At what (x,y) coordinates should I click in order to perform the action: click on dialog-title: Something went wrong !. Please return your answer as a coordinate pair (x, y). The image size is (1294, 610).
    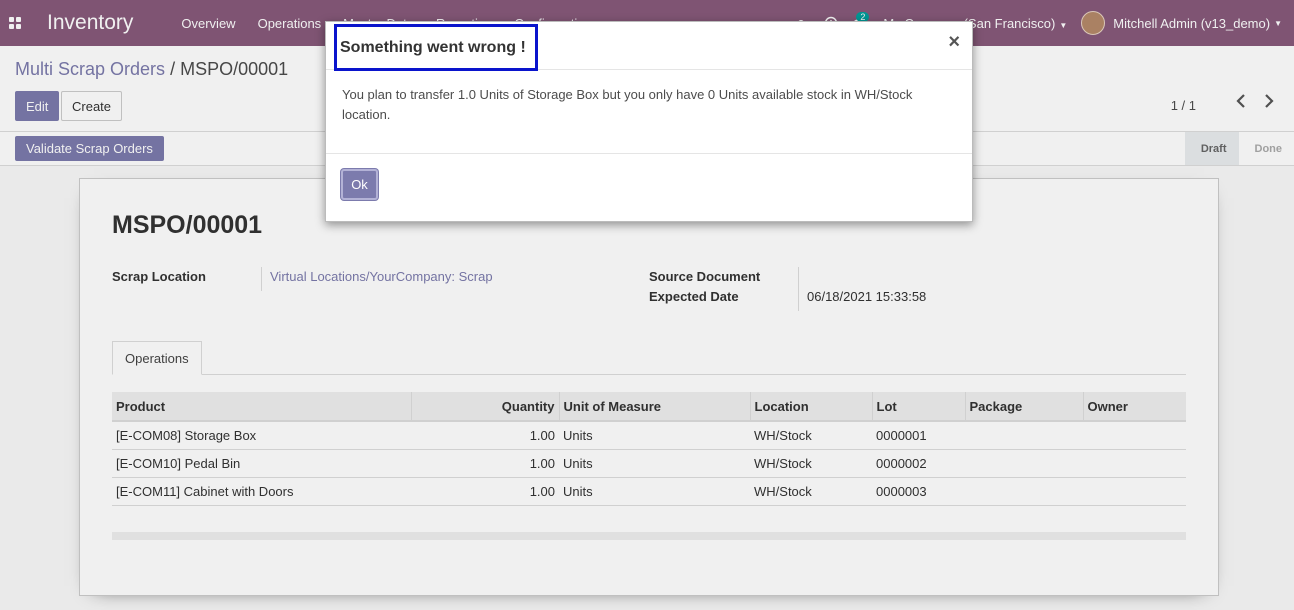
    Looking at the image, I should click on (436, 47).